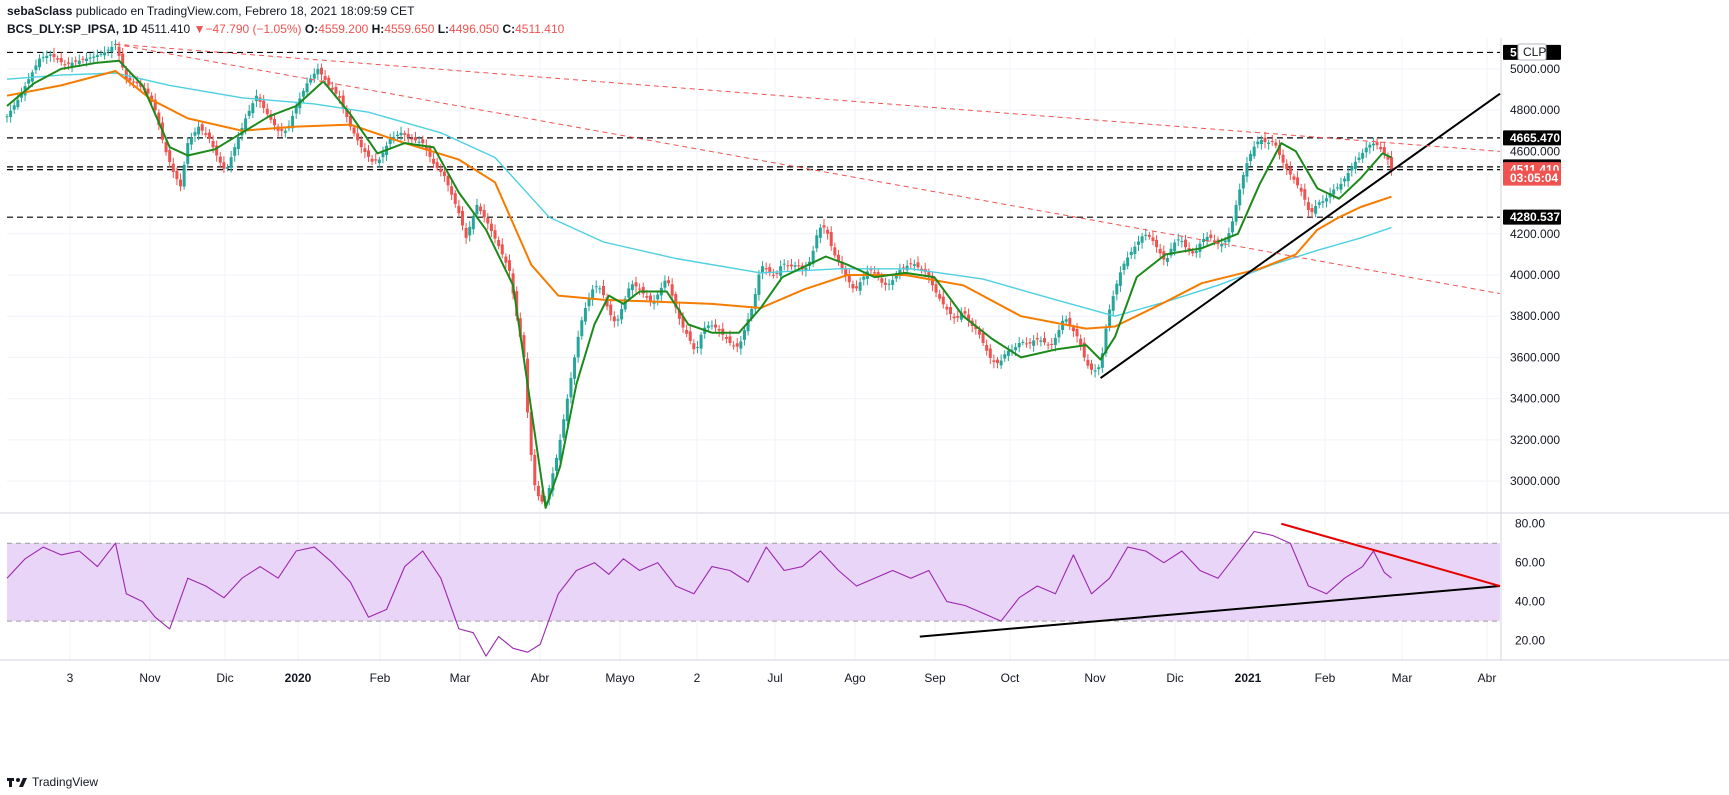 The height and width of the screenshot is (795, 1729). What do you see at coordinates (149, 678) in the screenshot?
I see `time-axis-tick-label: Nov` at bounding box center [149, 678].